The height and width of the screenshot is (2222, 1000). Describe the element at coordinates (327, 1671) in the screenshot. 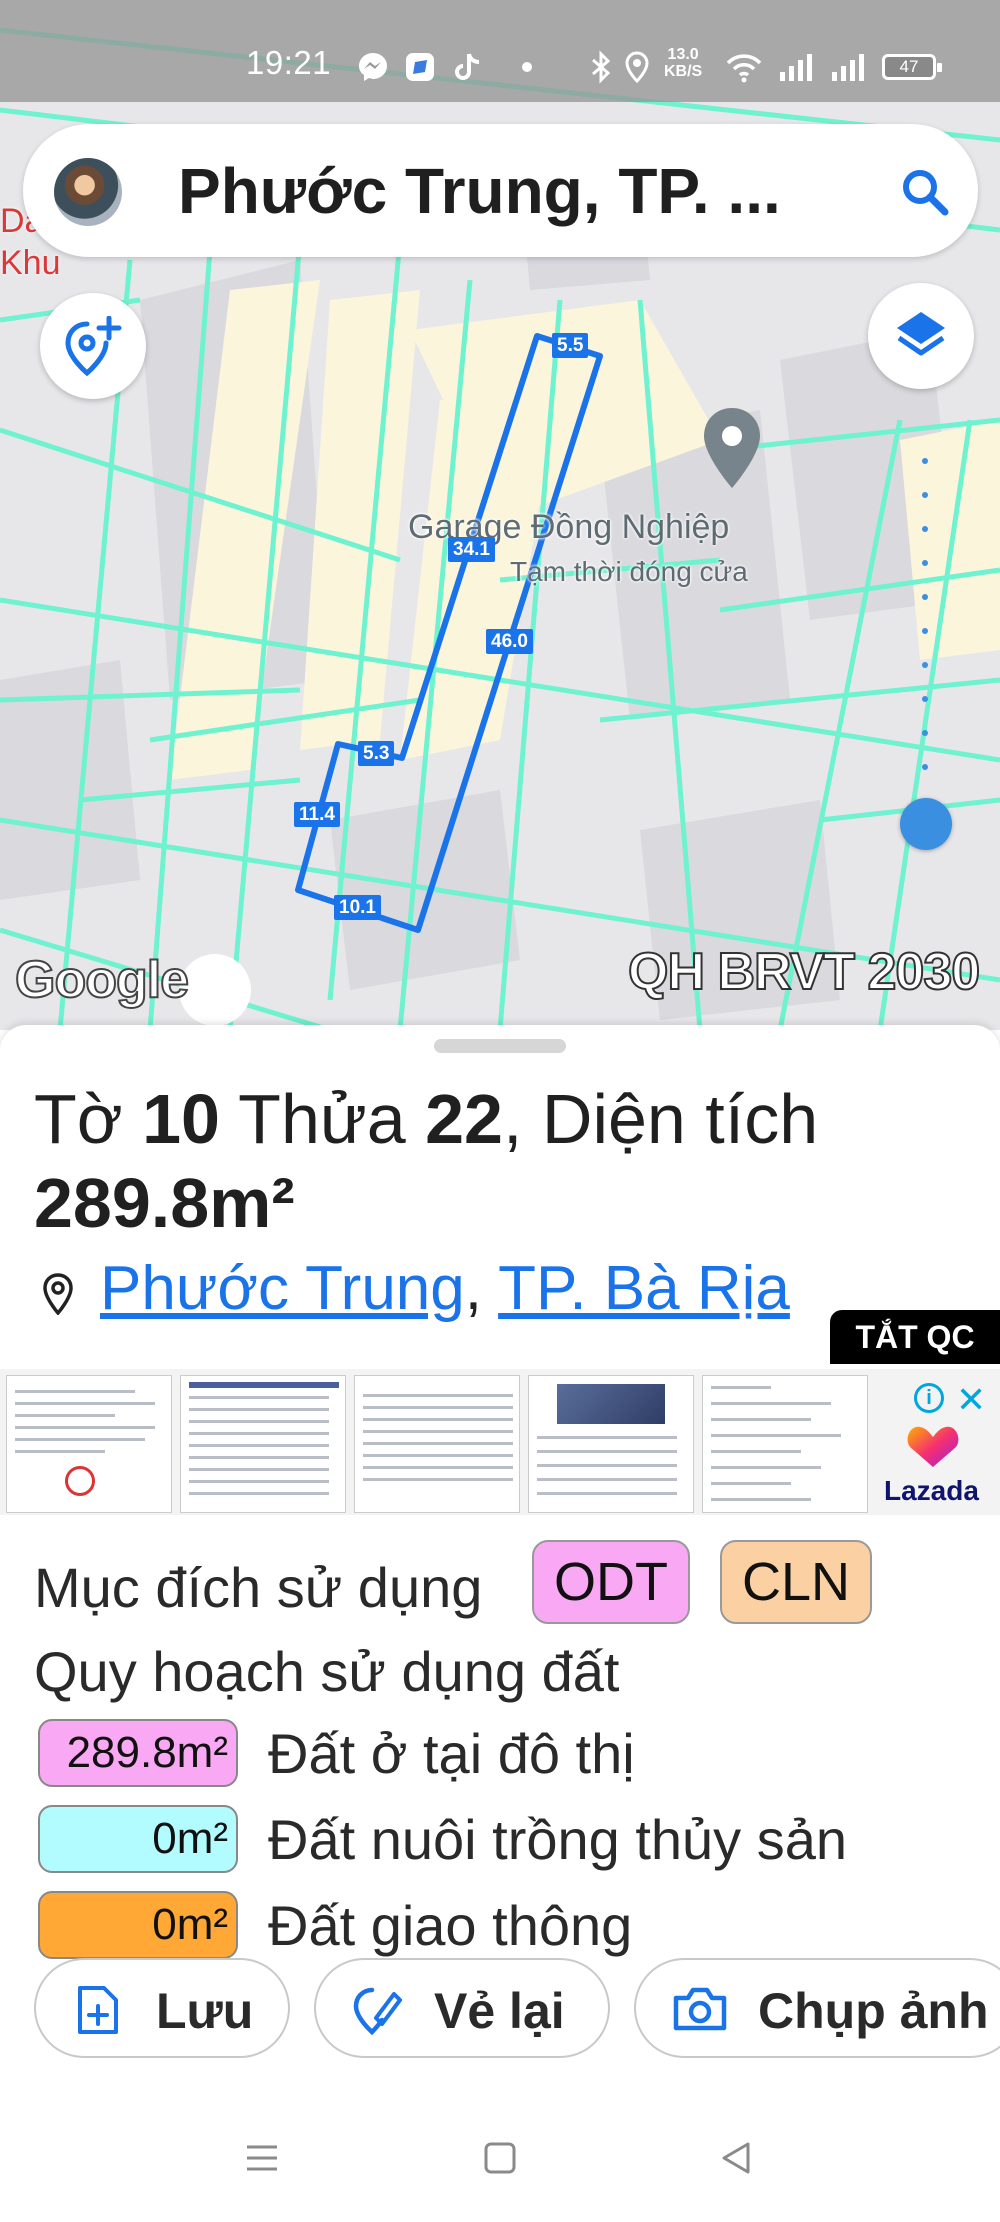

I see `planning-label: Quy hoạch sử dụng đất` at that location.